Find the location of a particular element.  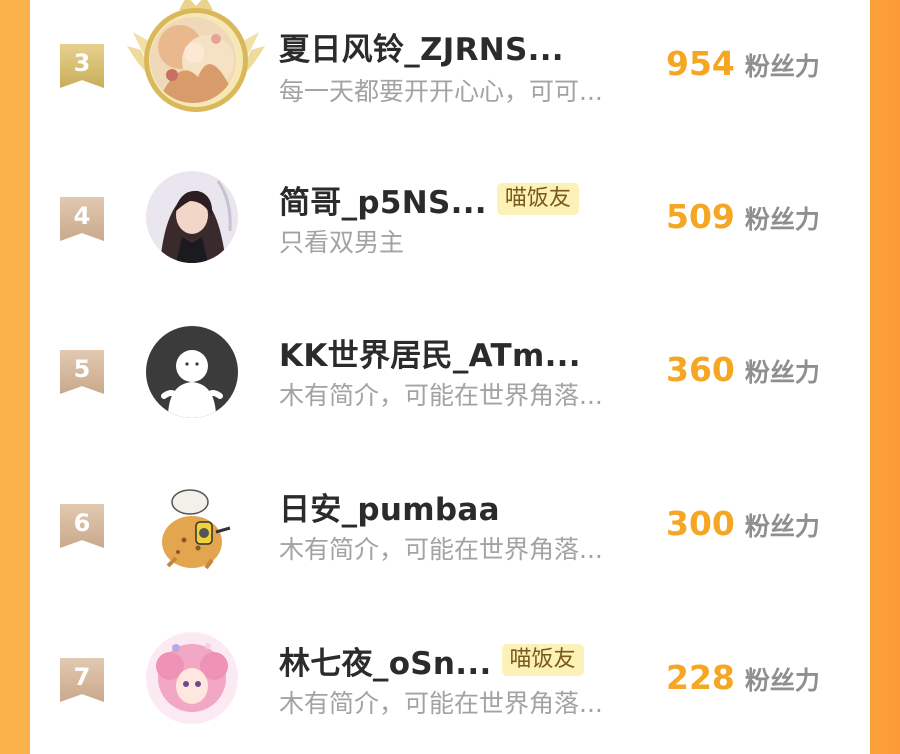

rank-badge: 7 is located at coordinates (82, 680).